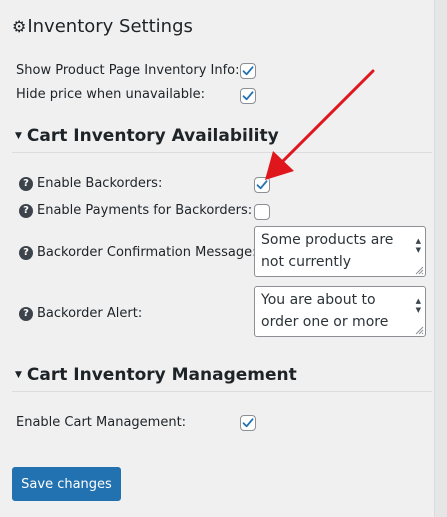 The image size is (447, 517). What do you see at coordinates (66, 484) in the screenshot?
I see `save-changes-button: Save changes` at bounding box center [66, 484].